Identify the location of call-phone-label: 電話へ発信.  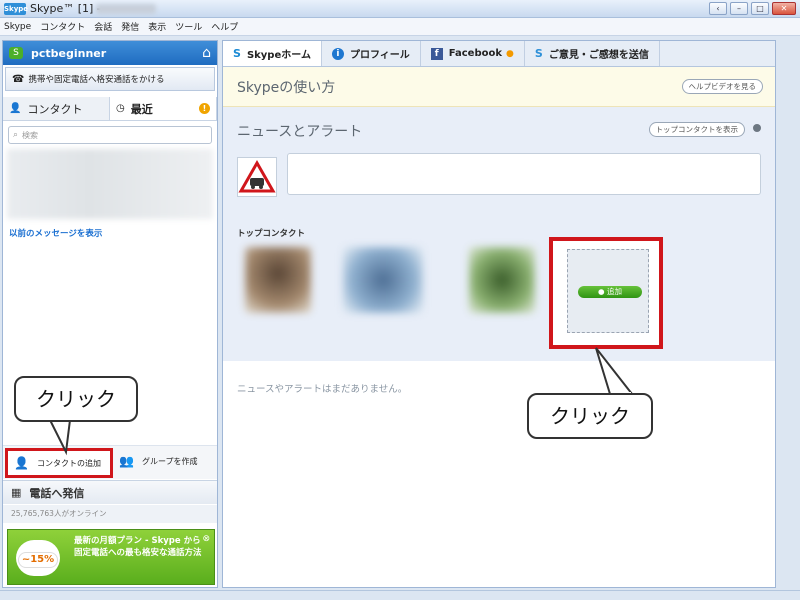
(57, 493).